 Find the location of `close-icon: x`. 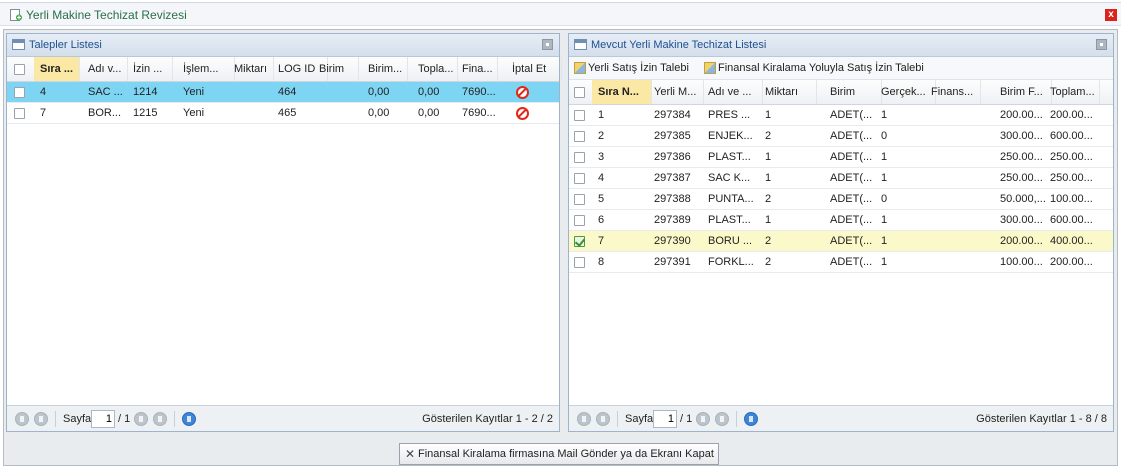

close-icon: x is located at coordinates (1111, 15).